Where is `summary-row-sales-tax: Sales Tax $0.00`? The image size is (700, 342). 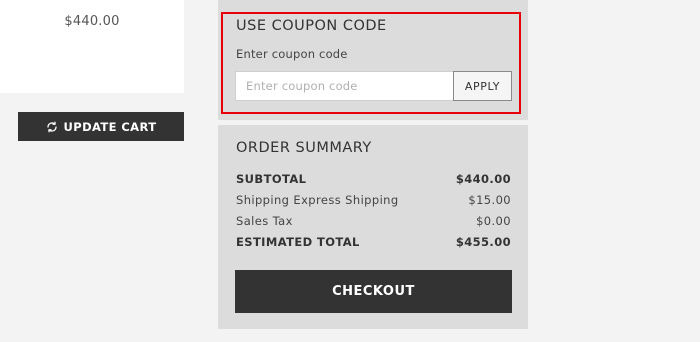 summary-row-sales-tax: Sales Tax $0.00 is located at coordinates (373, 221).